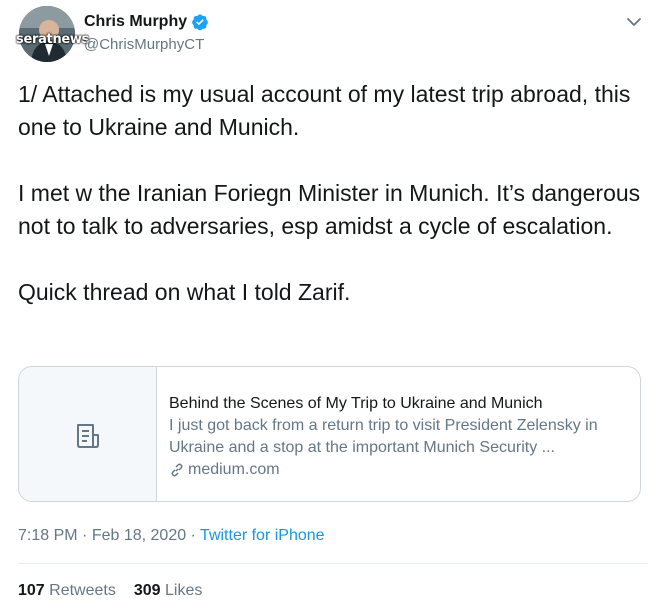 The image size is (658, 613). I want to click on tweet-date: Feb 18, 2020, so click(139, 535).